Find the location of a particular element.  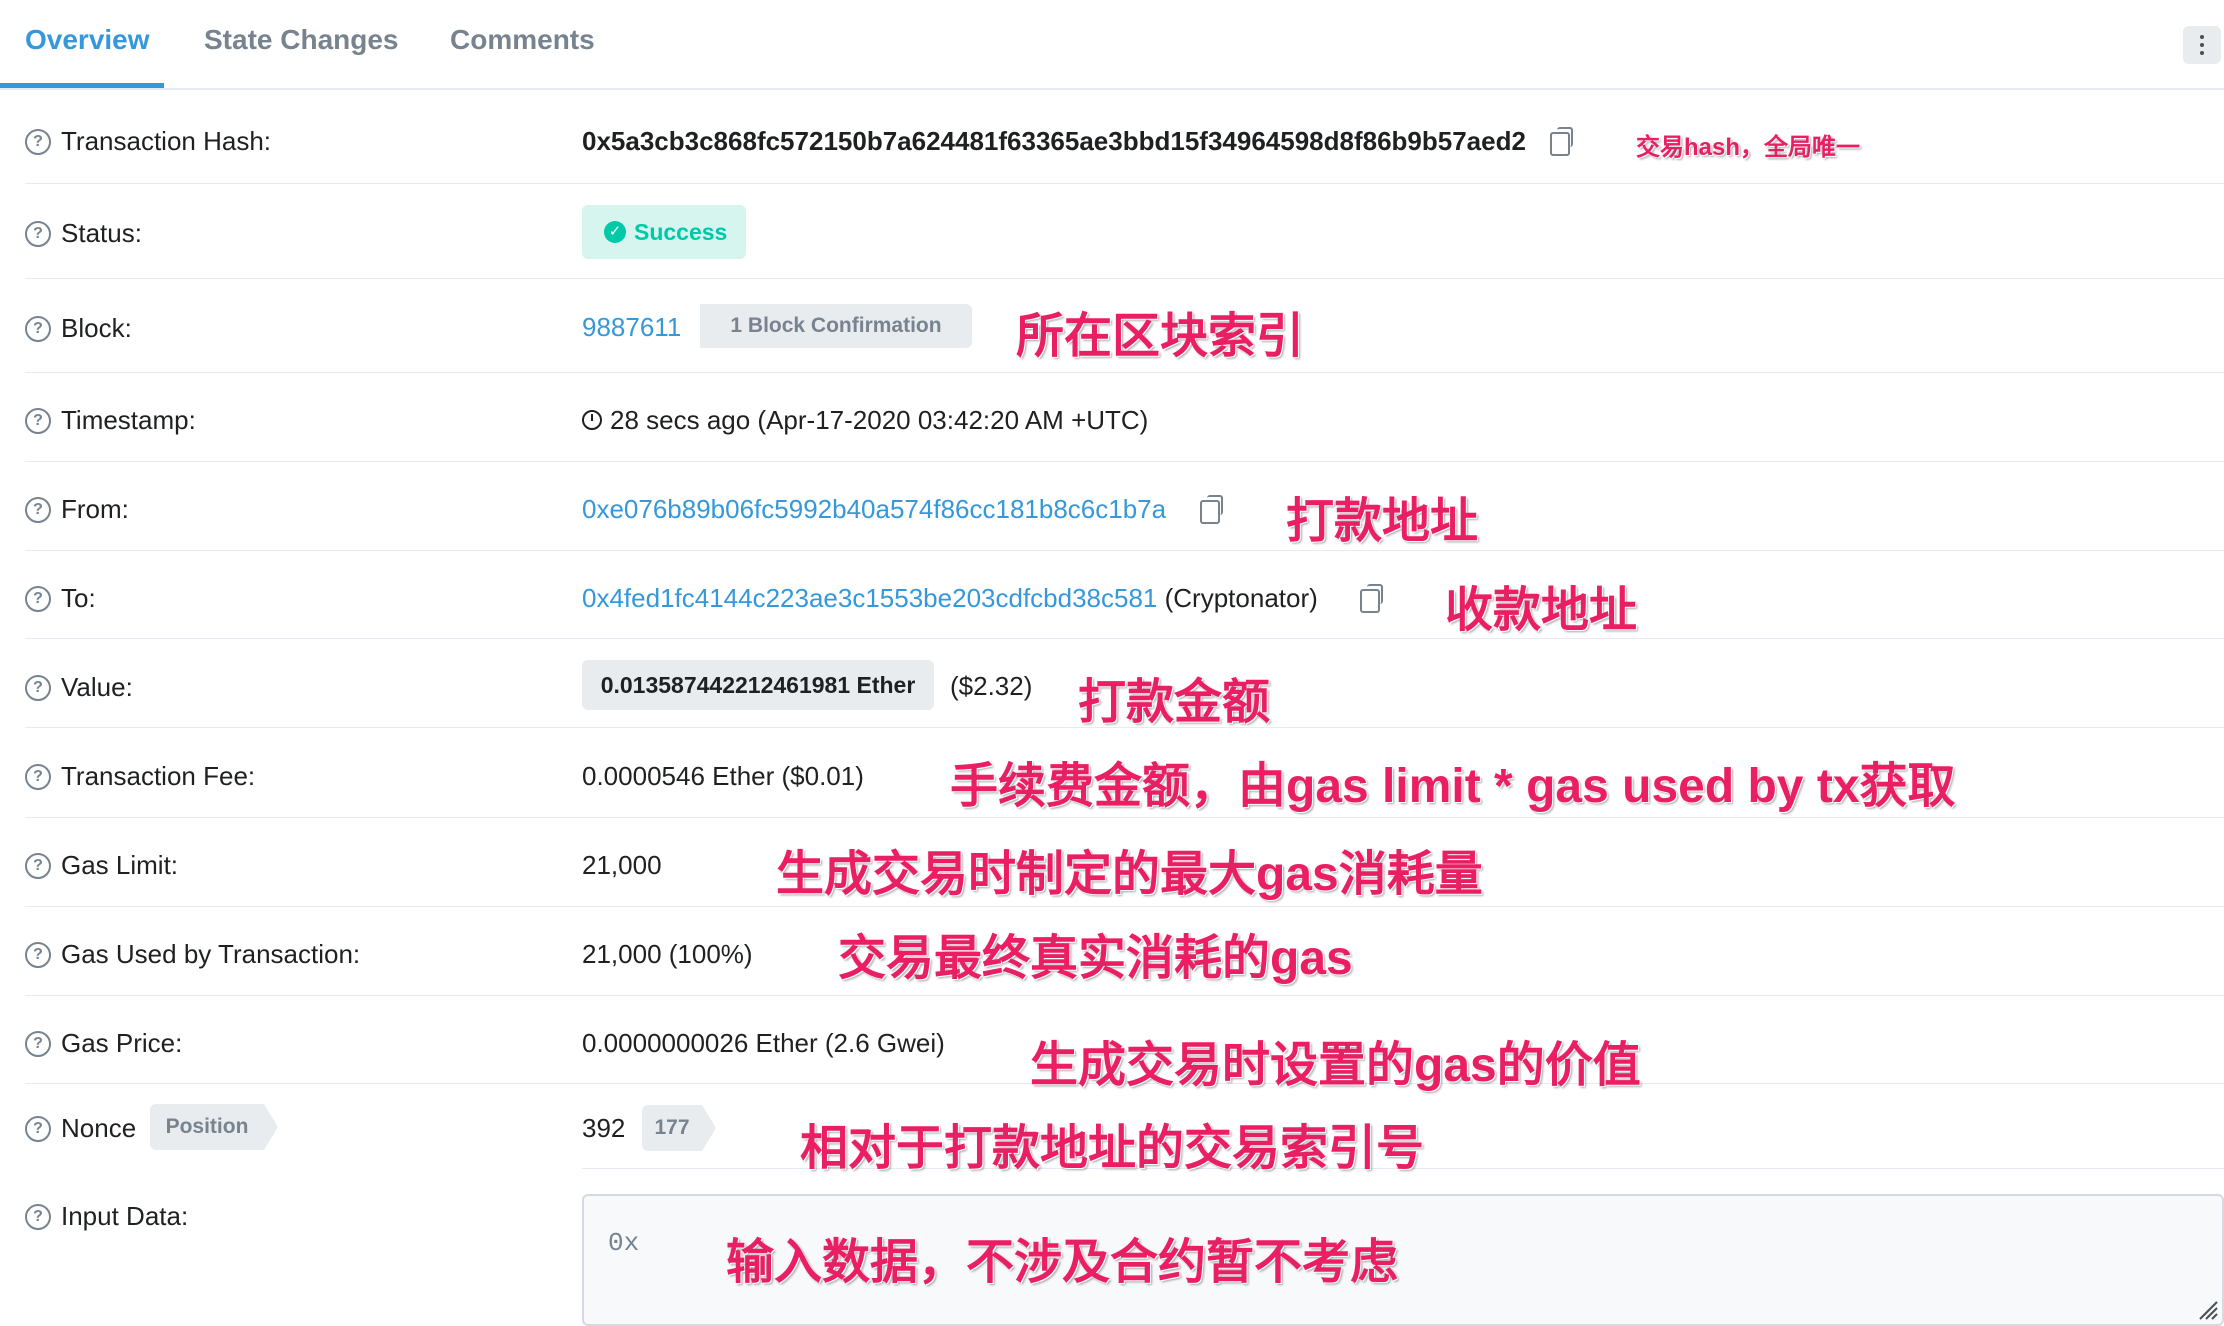

nonce-position-tag: Position is located at coordinates (214, 1127).